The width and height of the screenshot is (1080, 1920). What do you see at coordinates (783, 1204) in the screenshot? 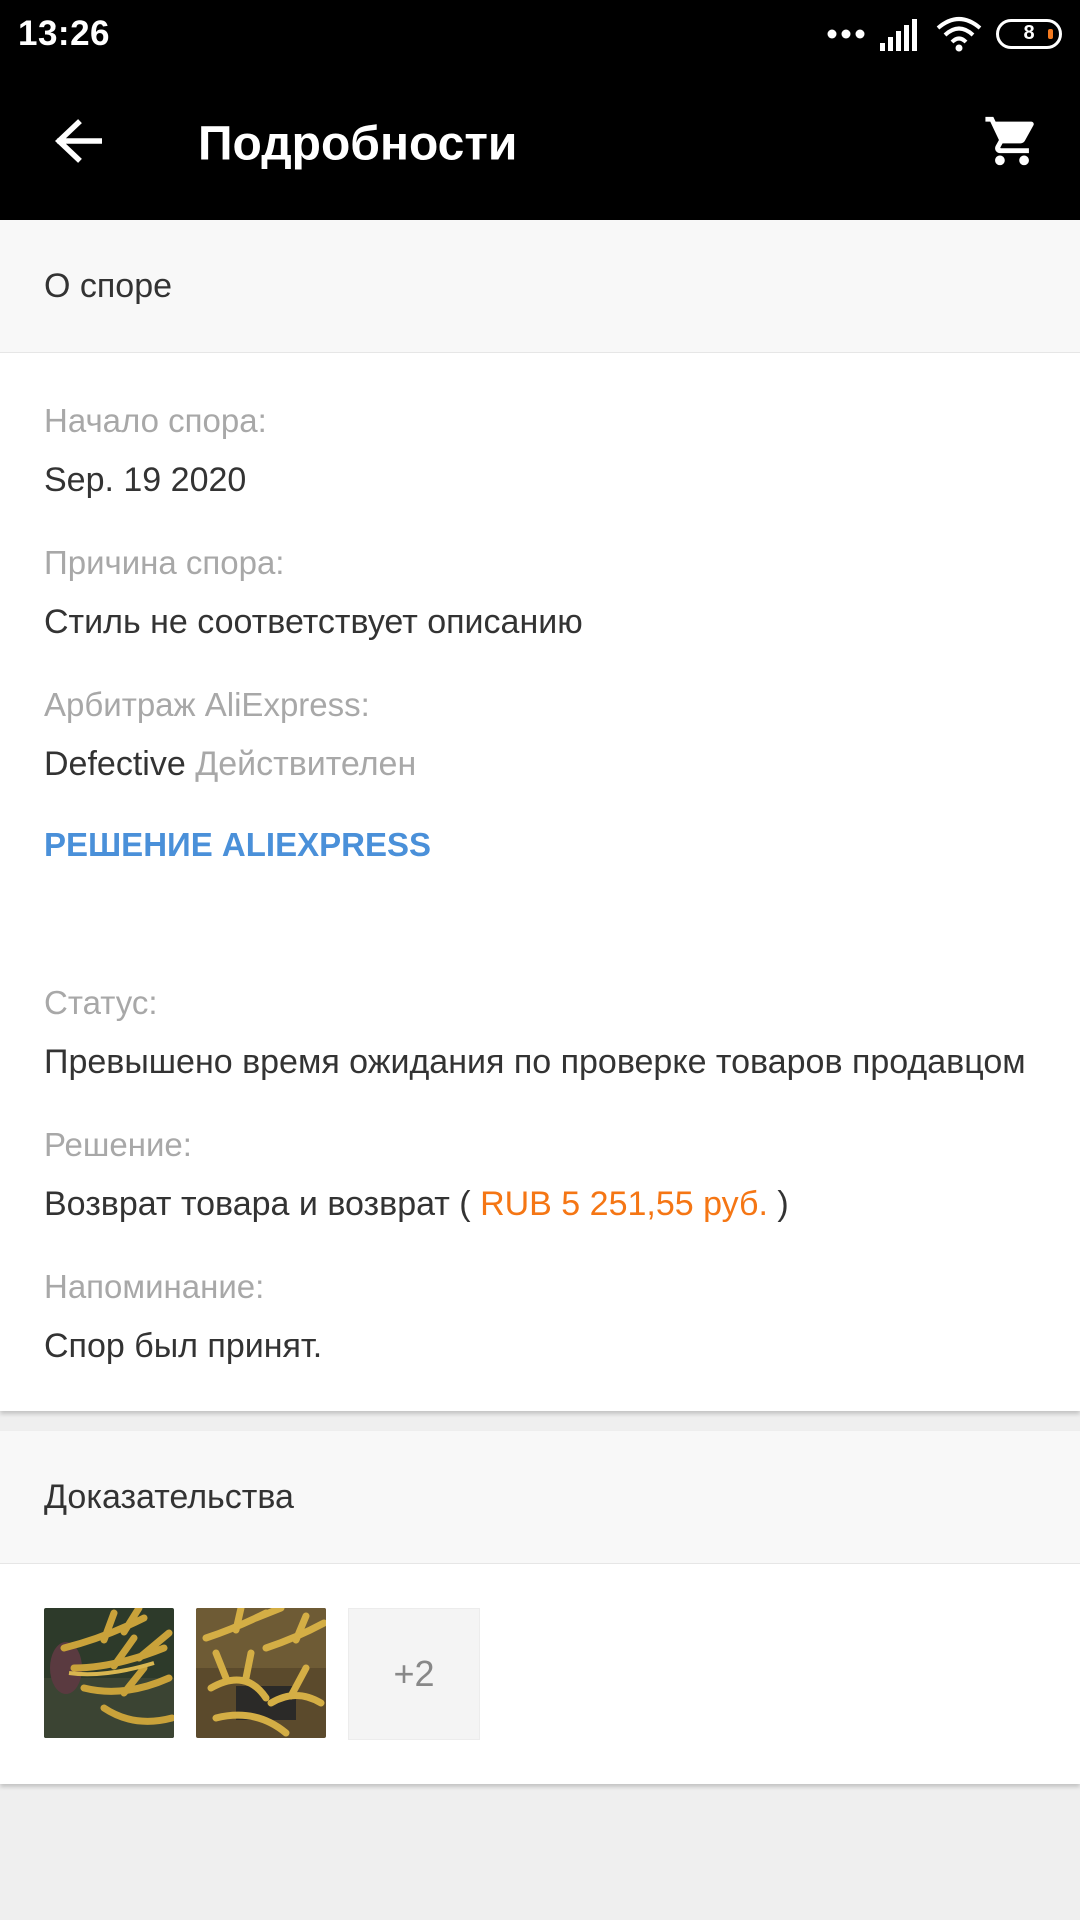
I see `decision-suffix: )` at bounding box center [783, 1204].